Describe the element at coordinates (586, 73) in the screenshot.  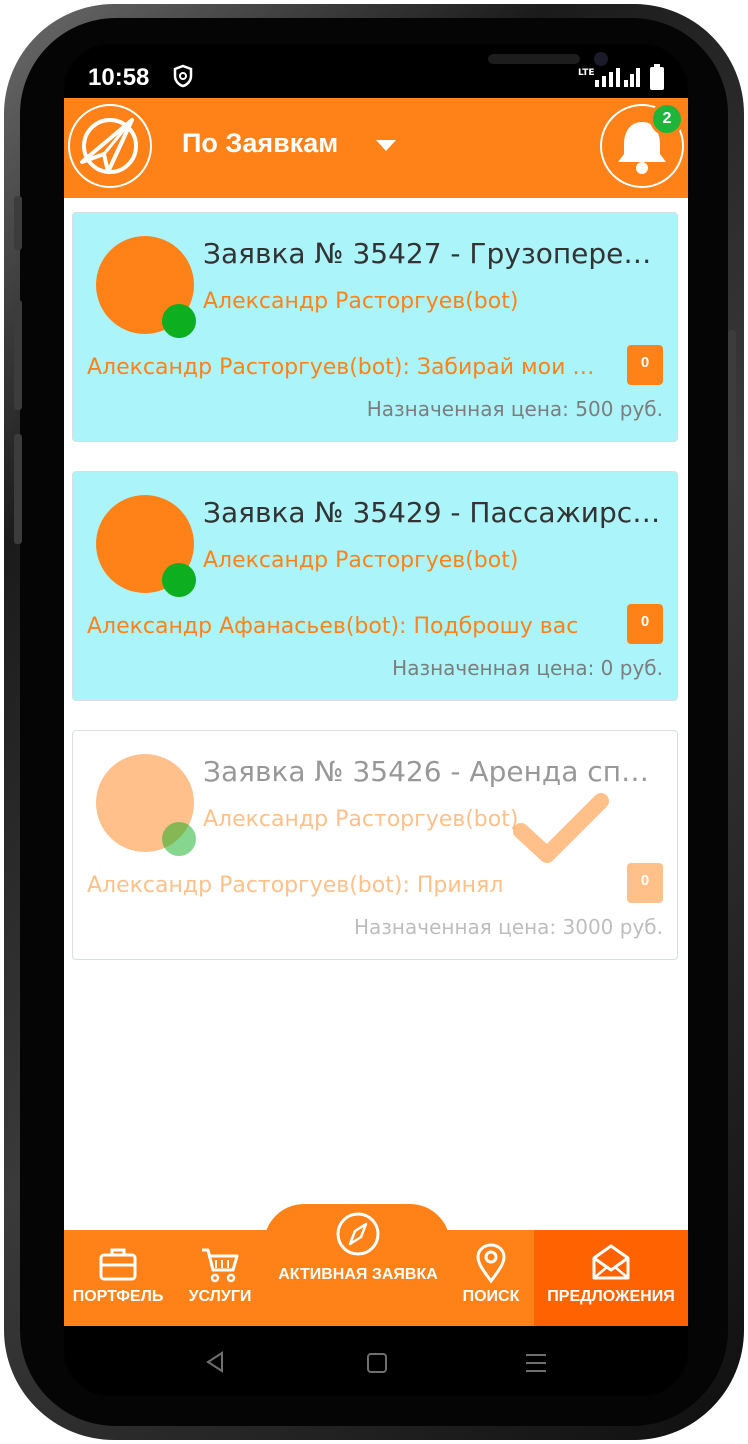
I see `lte-label: LTE` at that location.